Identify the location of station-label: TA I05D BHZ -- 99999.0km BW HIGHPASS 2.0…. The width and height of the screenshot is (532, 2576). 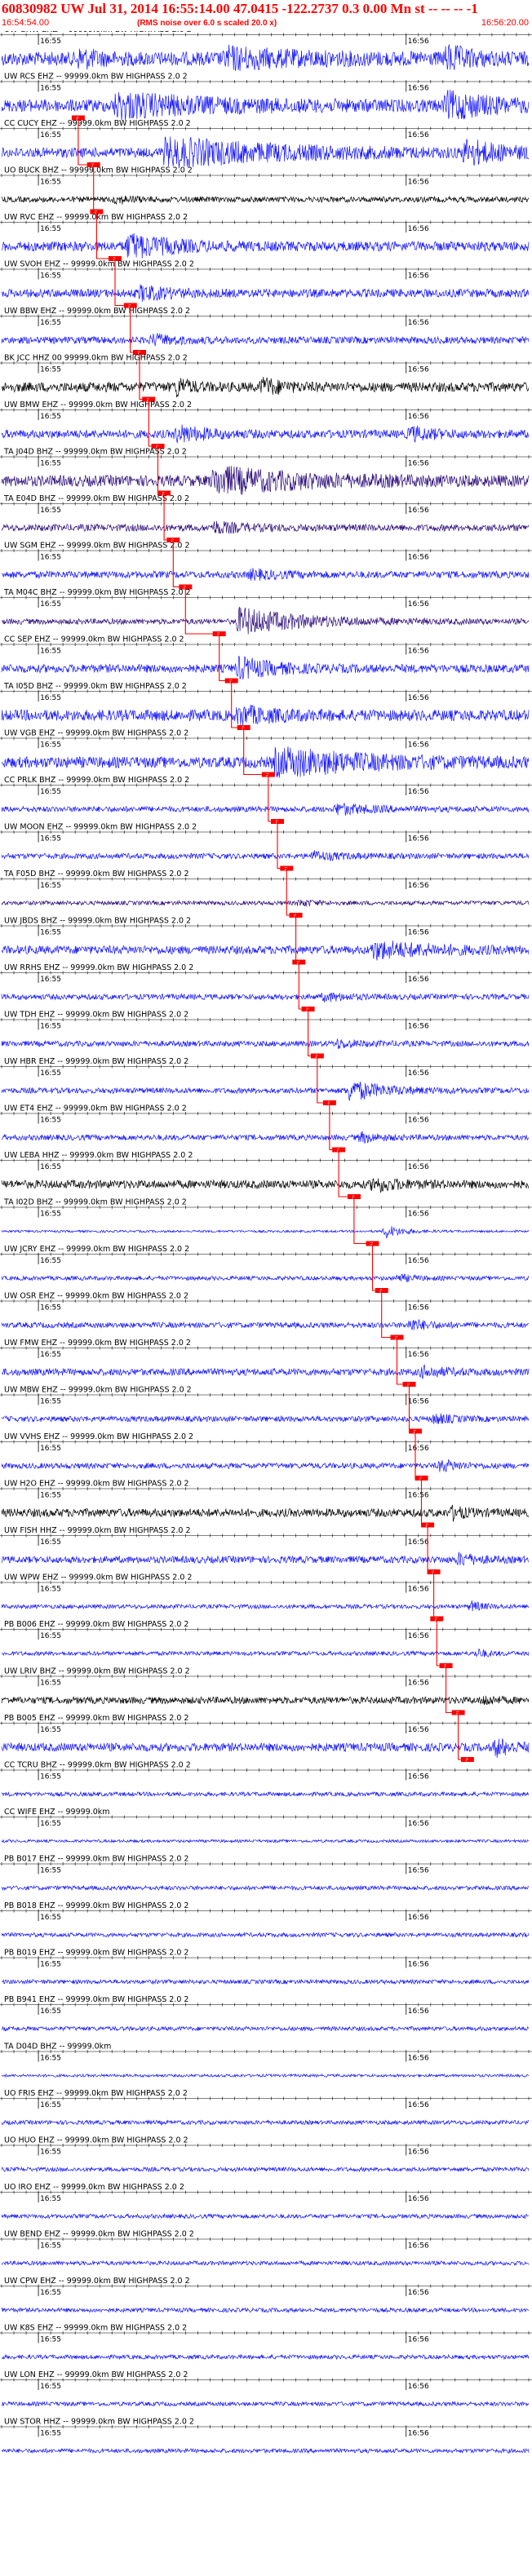
(95, 686).